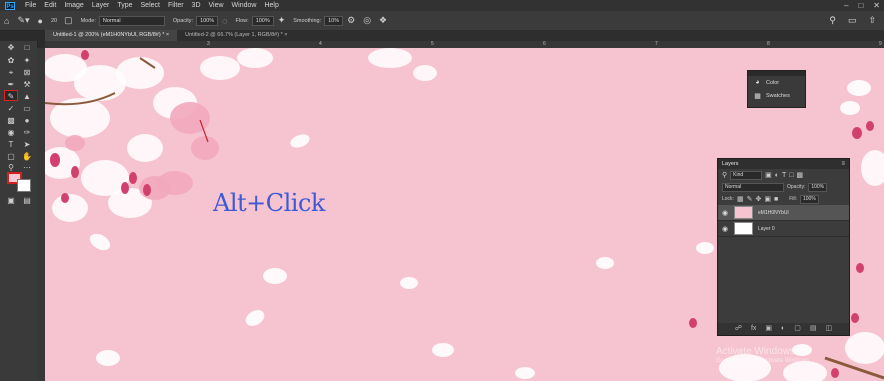 This screenshot has height=381, width=884. What do you see at coordinates (11, 95) in the screenshot?
I see `brush-tool-icon: ✎` at bounding box center [11, 95].